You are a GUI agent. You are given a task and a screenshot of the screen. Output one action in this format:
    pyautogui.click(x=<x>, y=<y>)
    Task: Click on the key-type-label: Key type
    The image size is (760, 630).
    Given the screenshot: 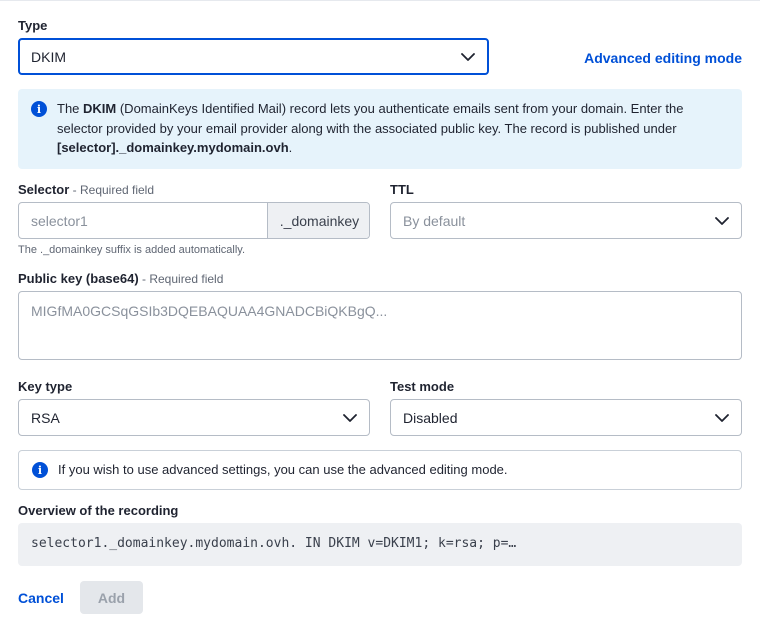 What is the action you would take?
    pyautogui.click(x=45, y=386)
    